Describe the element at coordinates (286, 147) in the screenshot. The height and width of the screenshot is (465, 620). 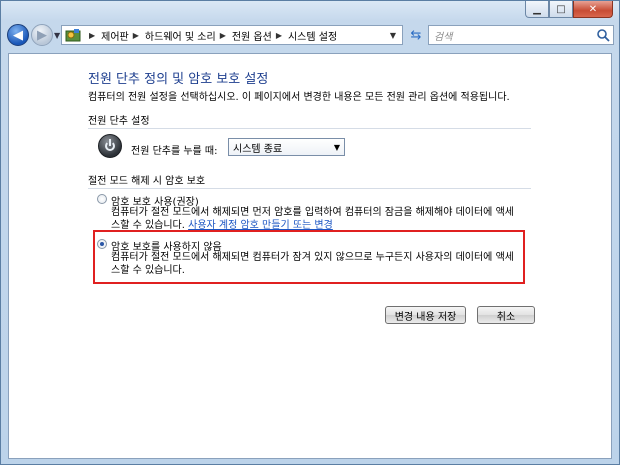
I see `power-button-action-select: 시스템 종료 ▼` at that location.